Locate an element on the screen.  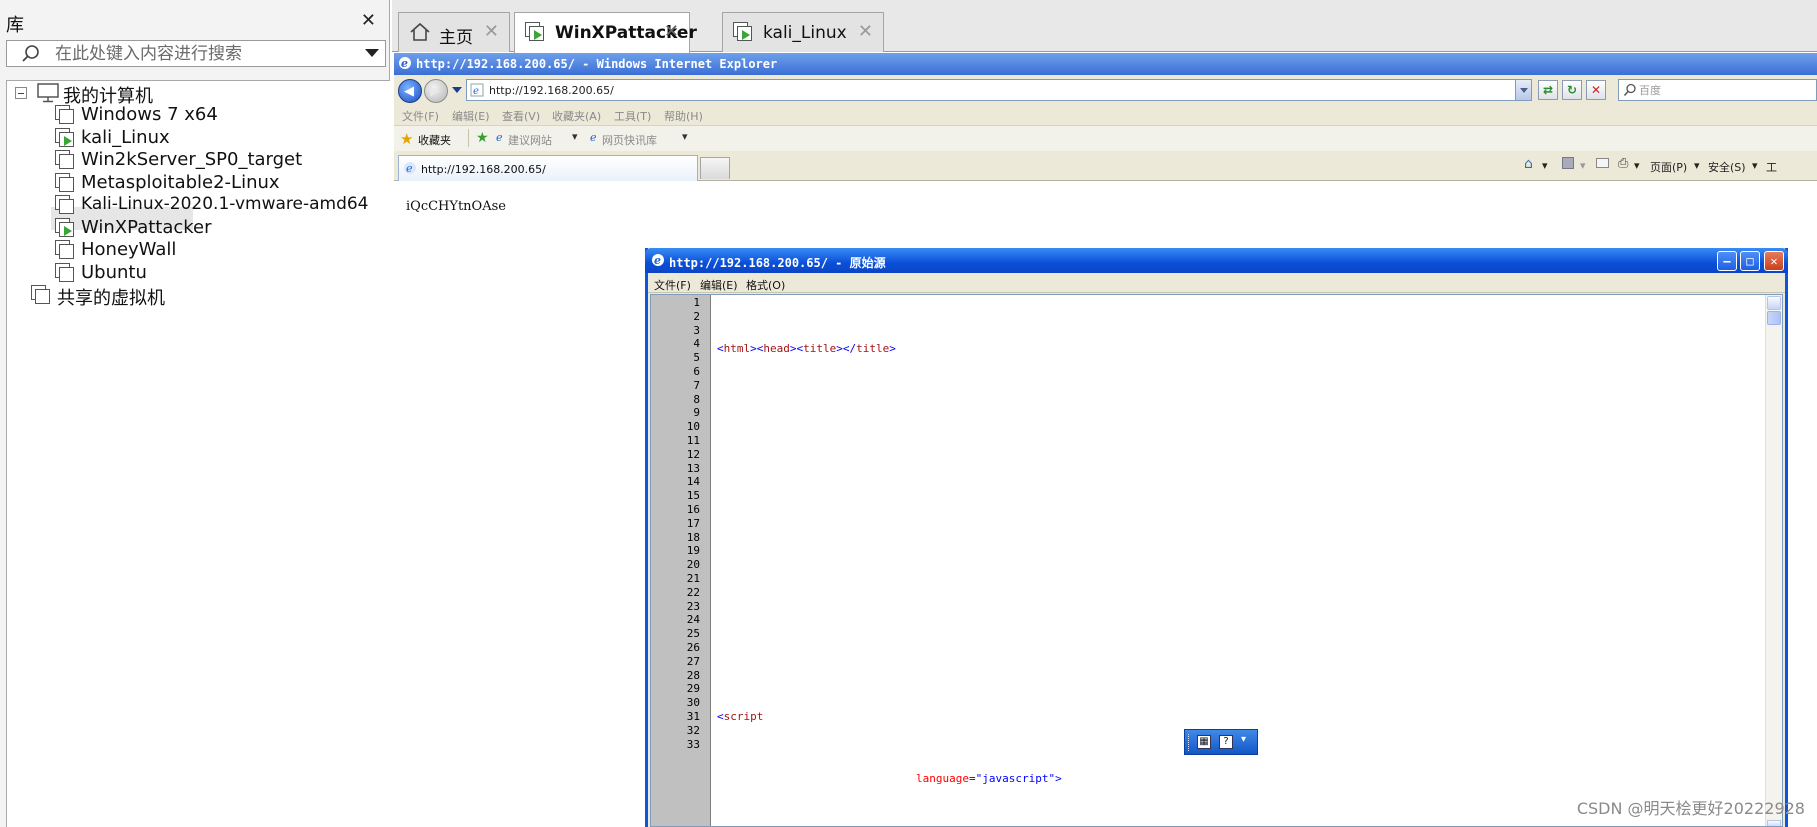
tree-vm-ubuntu: Ubuntu is located at coordinates (220, 273).